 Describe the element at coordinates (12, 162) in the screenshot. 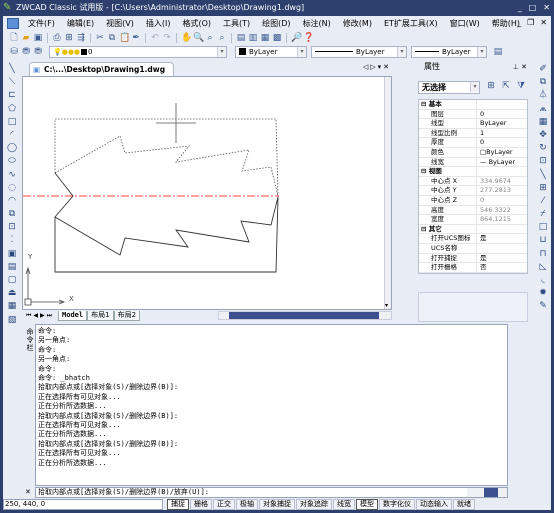

I see `ellipse-icon: ⬭` at that location.